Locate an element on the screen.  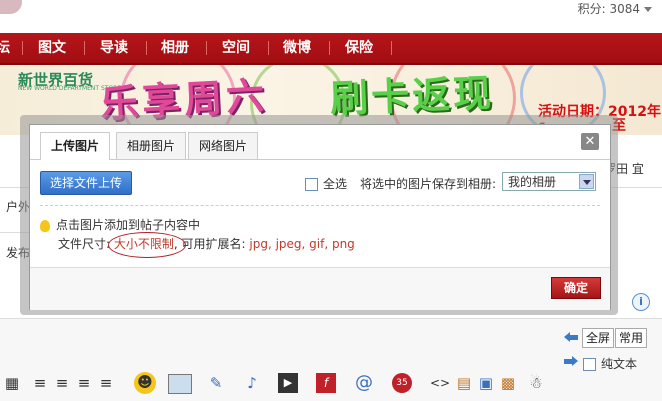
choose-file-upload-button: 选择文件上传 is located at coordinates (86, 183).